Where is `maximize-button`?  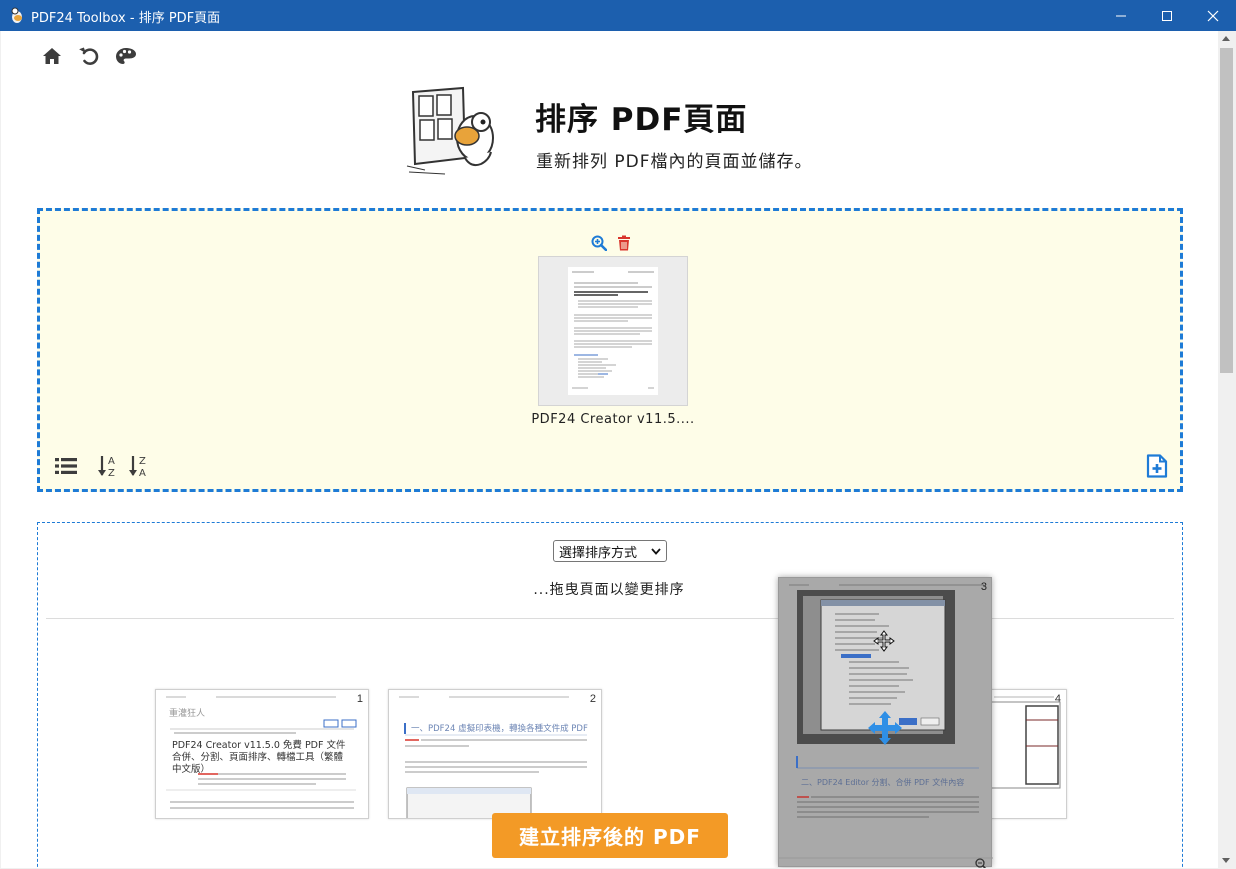
maximize-button is located at coordinates (1167, 15).